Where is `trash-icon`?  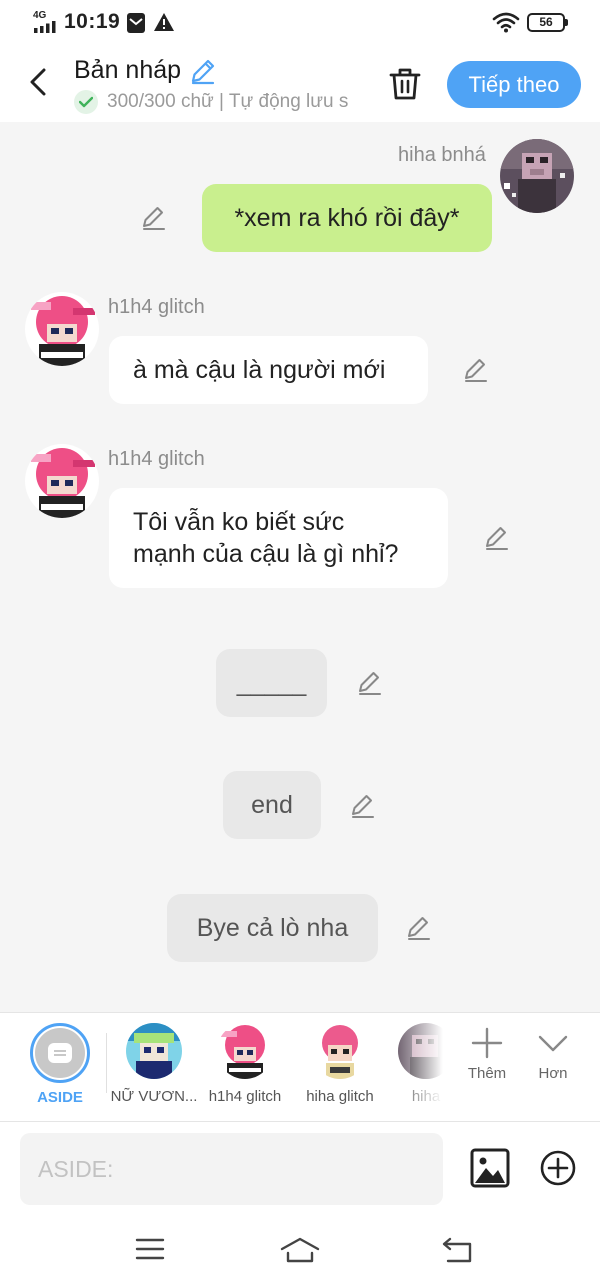
trash-icon is located at coordinates (405, 84).